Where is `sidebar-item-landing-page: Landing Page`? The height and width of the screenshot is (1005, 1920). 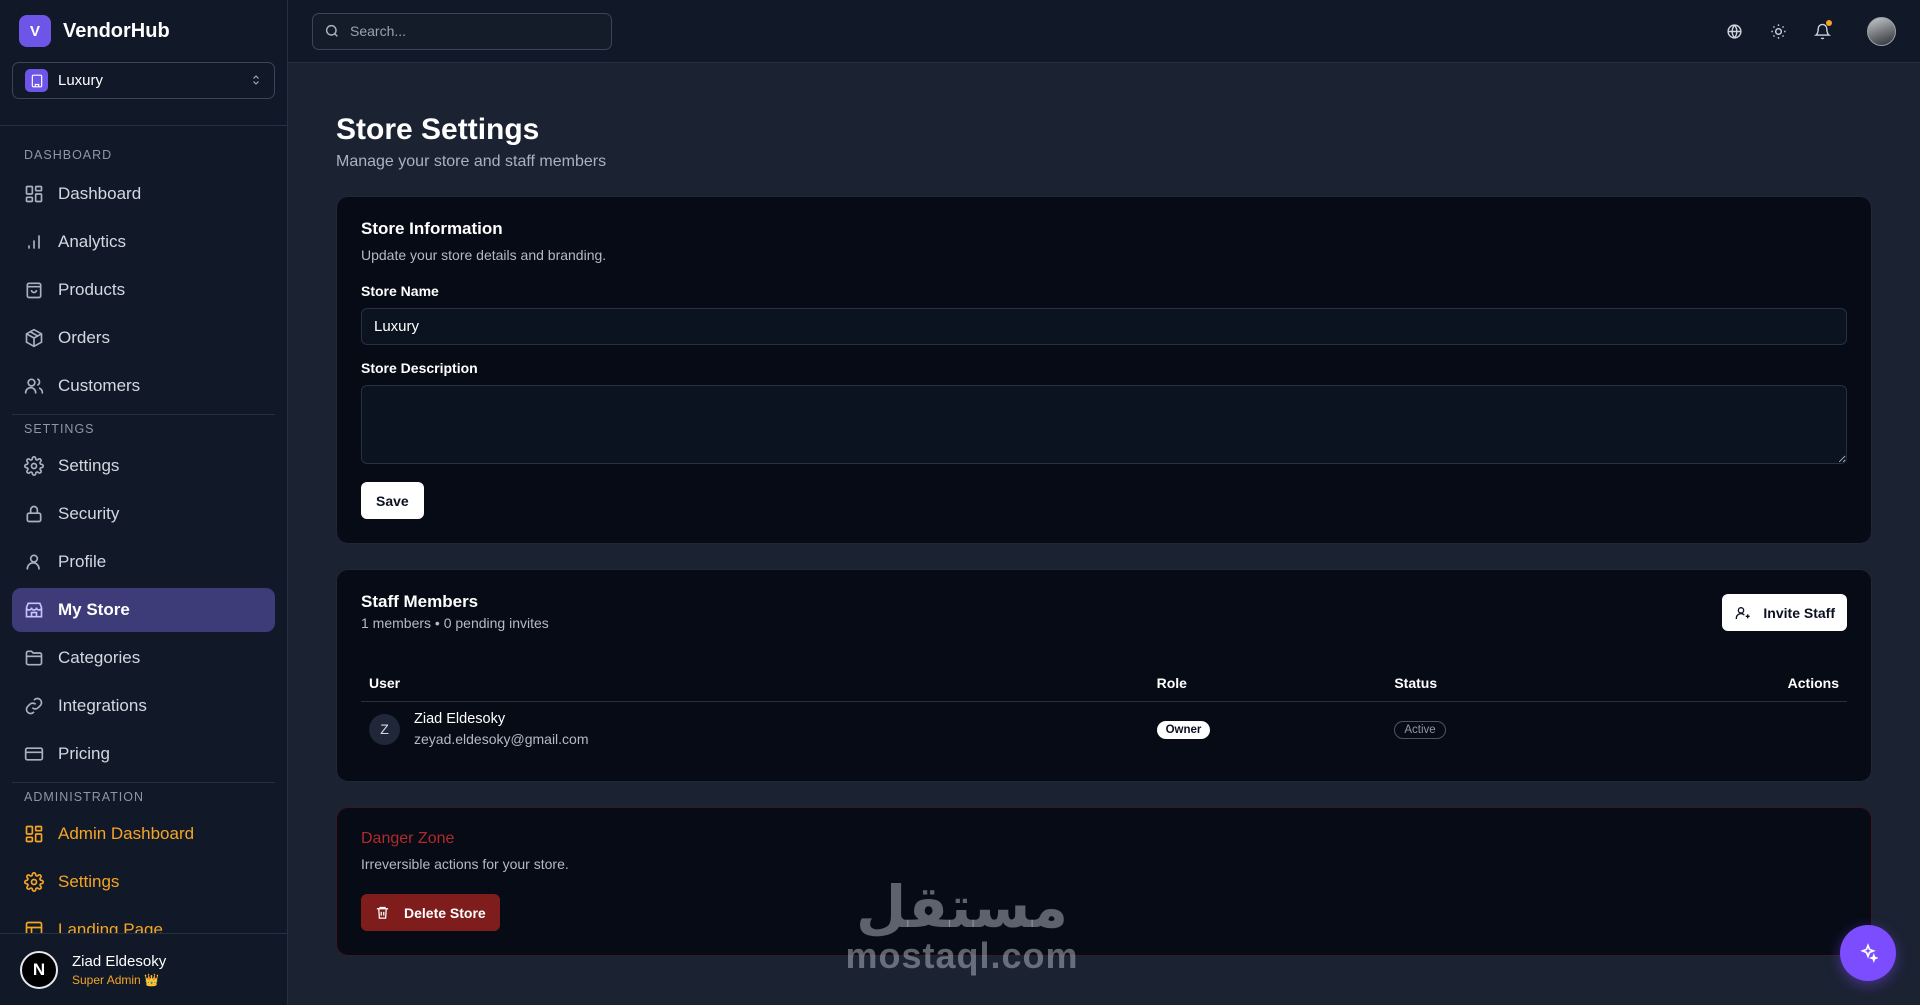 sidebar-item-landing-page: Landing Page is located at coordinates (143, 920).